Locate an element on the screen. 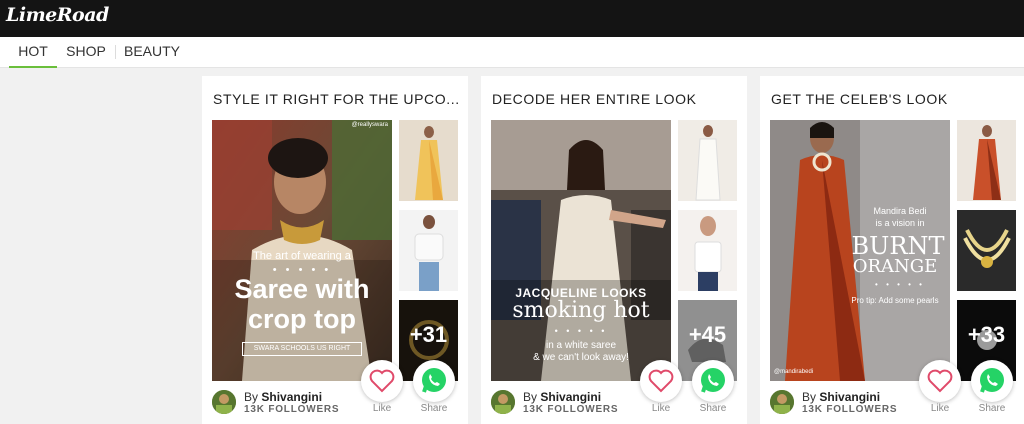  overlay-big-2: ORANGE is located at coordinates (895, 266).